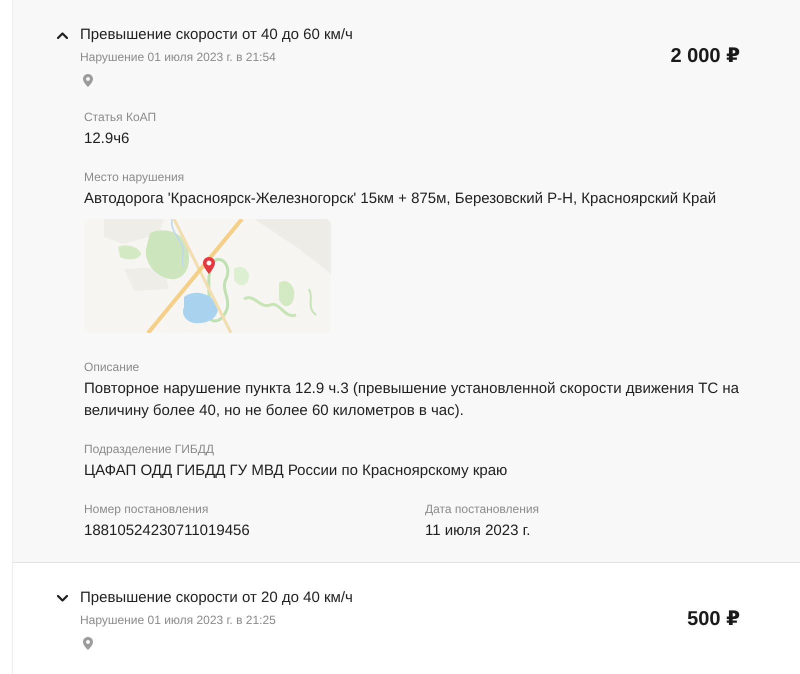  What do you see at coordinates (713, 619) in the screenshot?
I see `fine-amount: 500 ₽` at bounding box center [713, 619].